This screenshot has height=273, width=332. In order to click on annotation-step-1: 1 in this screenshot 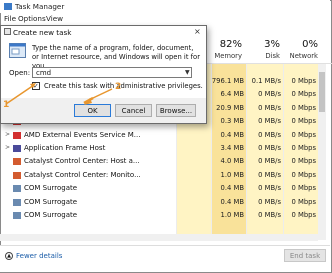, I will do `click(6, 105)`.